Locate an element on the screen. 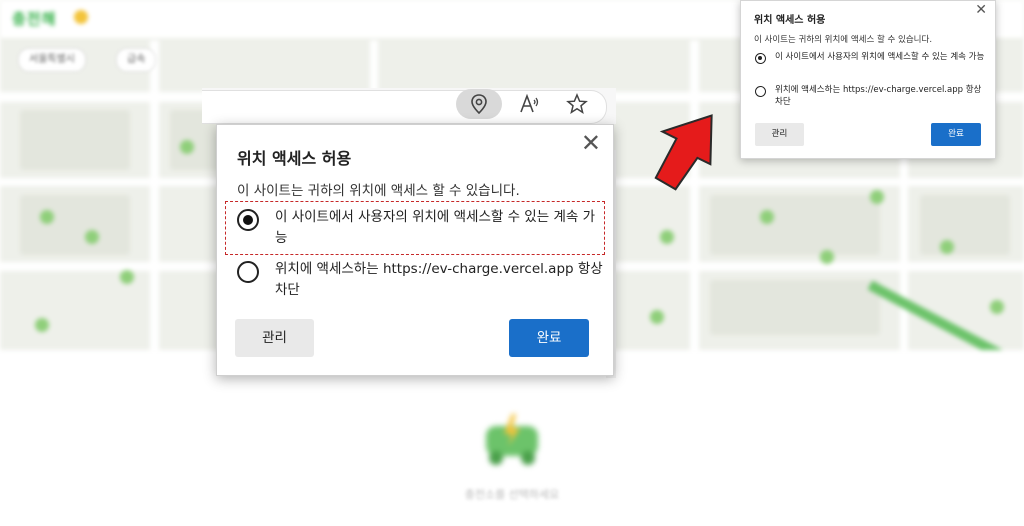 This screenshot has width=1024, height=526. type-filter: 급속 is located at coordinates (136, 60).